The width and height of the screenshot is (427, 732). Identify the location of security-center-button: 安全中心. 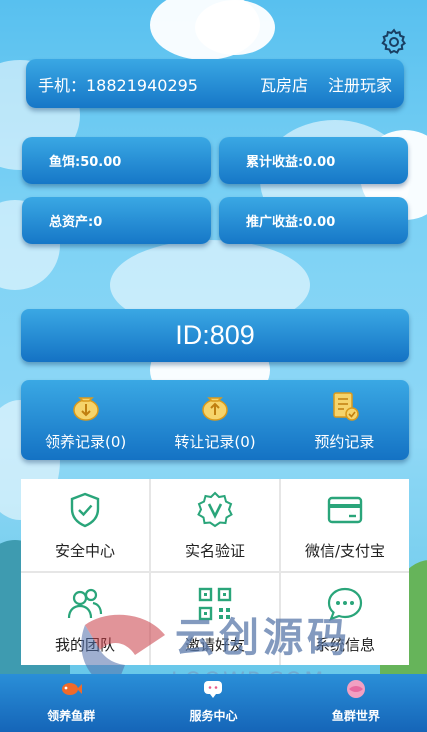
(85, 525).